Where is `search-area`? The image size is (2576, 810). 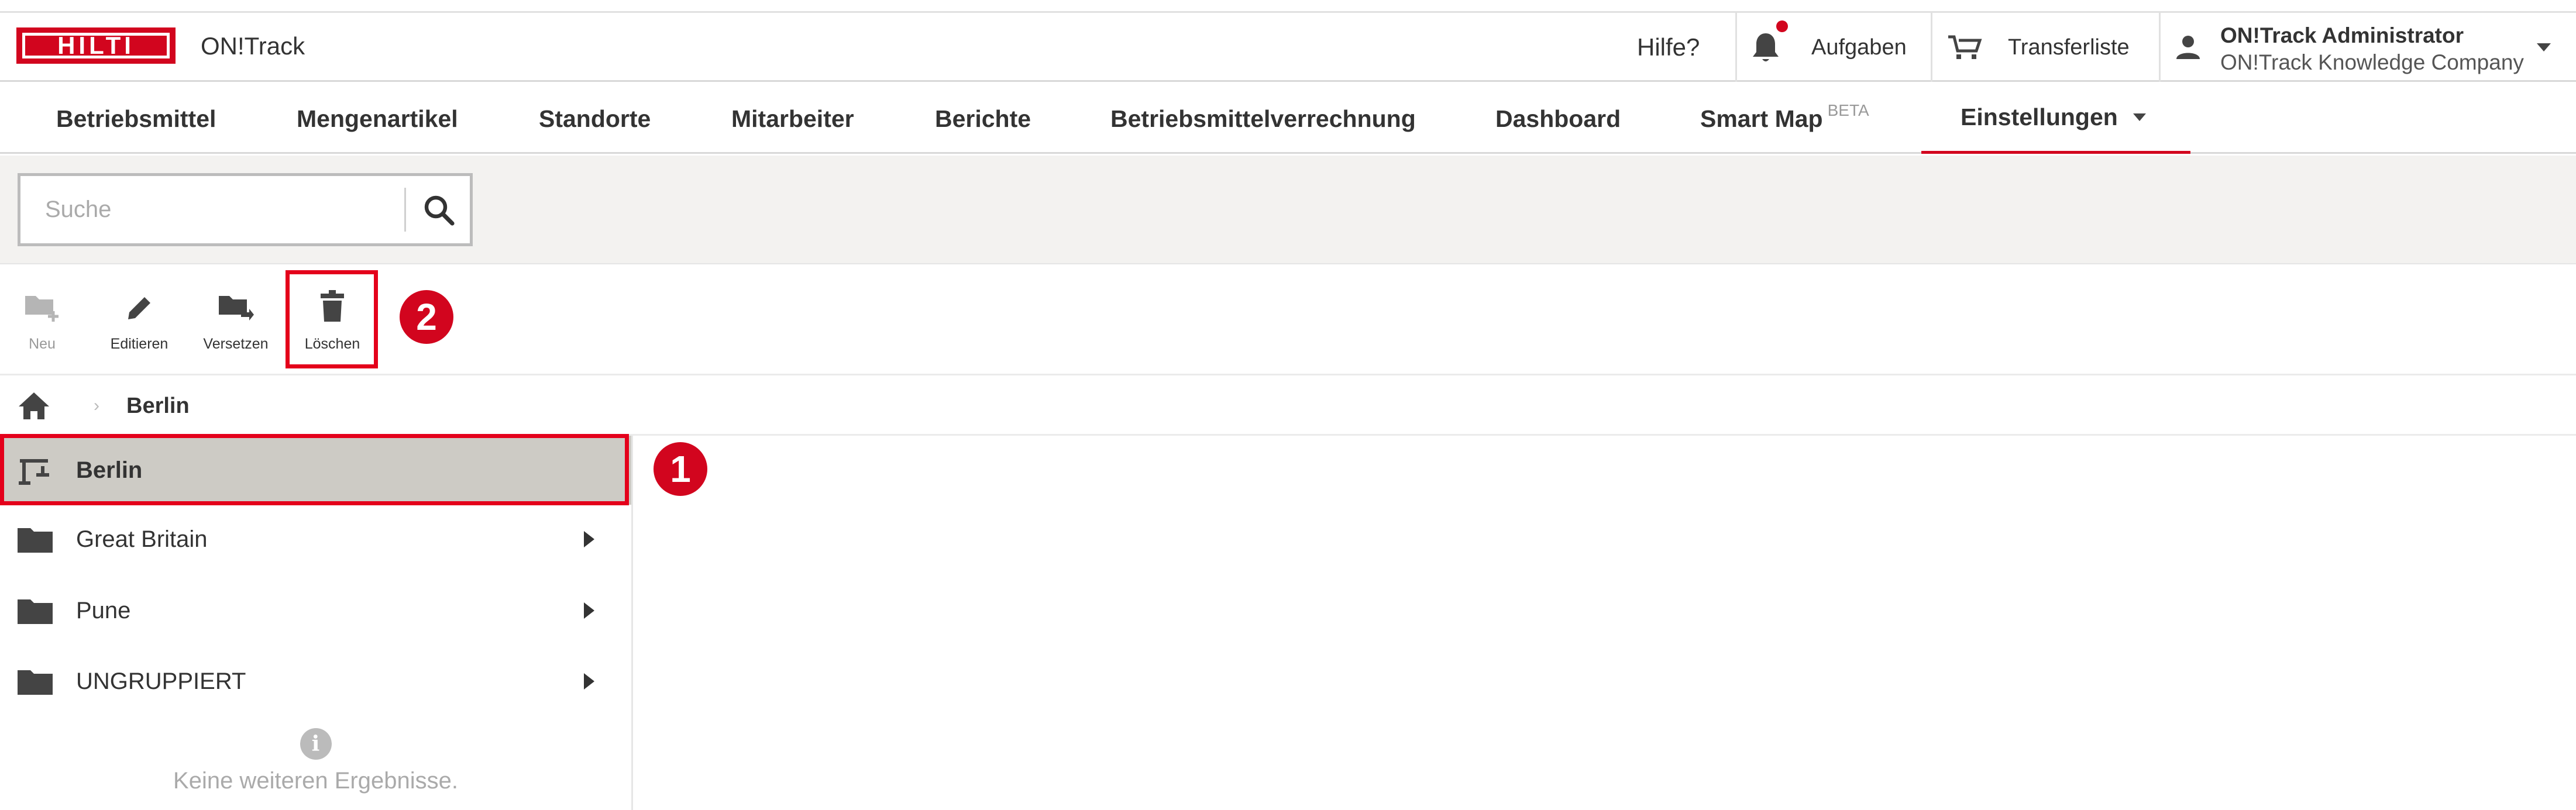
search-area is located at coordinates (1288, 210).